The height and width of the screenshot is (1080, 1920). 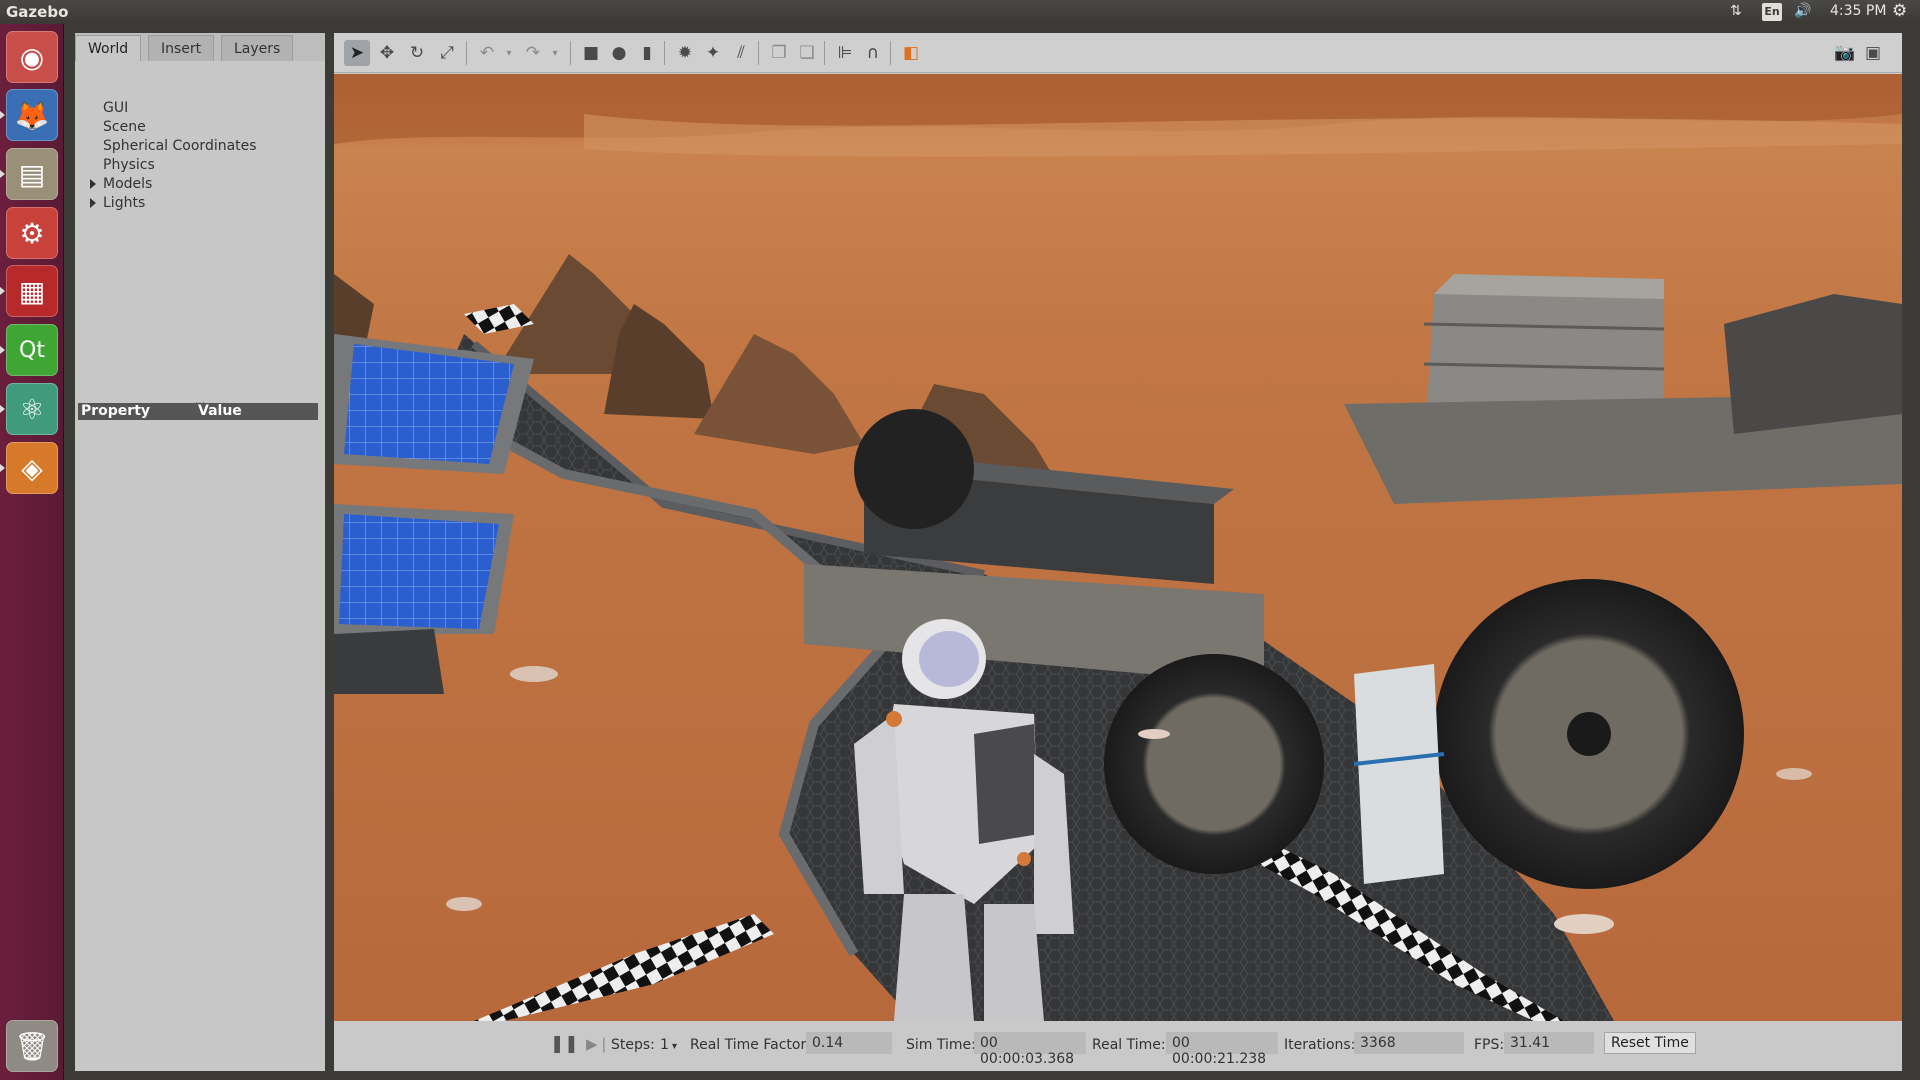 What do you see at coordinates (564, 1044) in the screenshot?
I see `pause-icon: ❚❚` at bounding box center [564, 1044].